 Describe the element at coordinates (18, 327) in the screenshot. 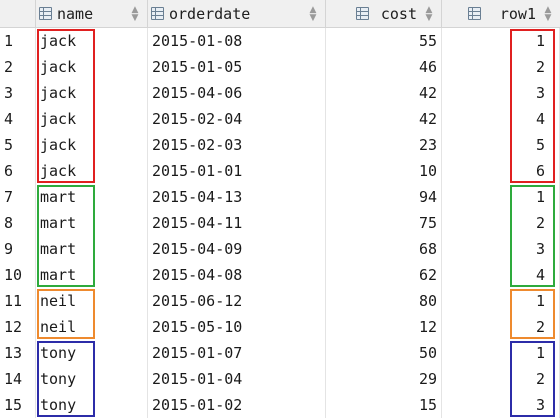

I see `row-number: 12` at that location.